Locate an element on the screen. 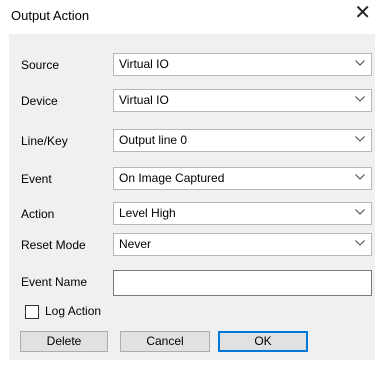  line-key-value: Output line 0 is located at coordinates (153, 140).